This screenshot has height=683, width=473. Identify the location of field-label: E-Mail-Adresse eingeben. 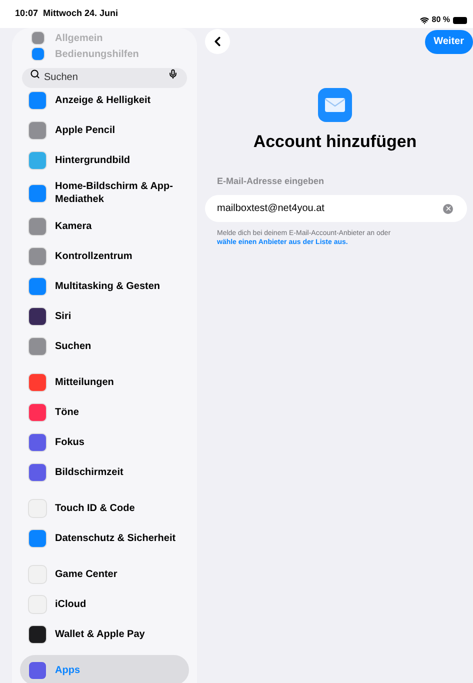
(271, 181).